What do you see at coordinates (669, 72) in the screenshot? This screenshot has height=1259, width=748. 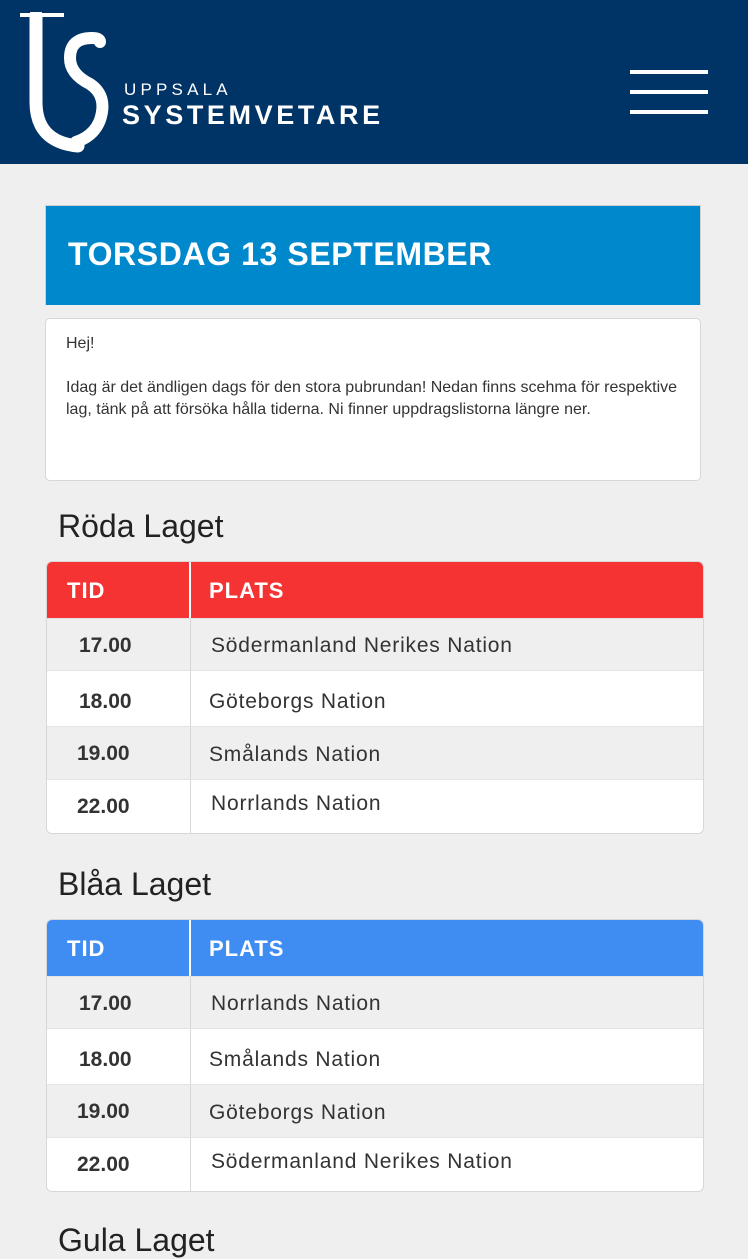 I see `menu-bar-top` at bounding box center [669, 72].